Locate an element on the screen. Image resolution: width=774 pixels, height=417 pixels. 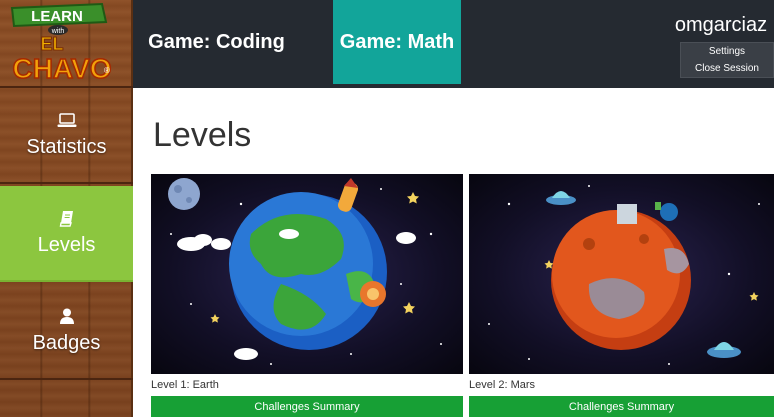
level-title: Level 1: Earth is located at coordinates (185, 385).